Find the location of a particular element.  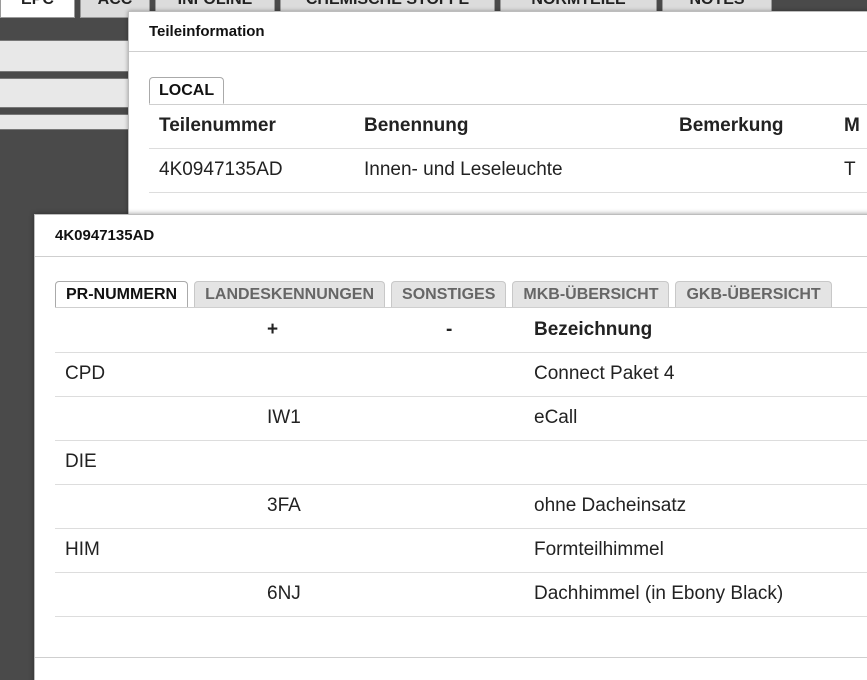

teileinformation-tabs: LOCAL is located at coordinates (187, 90).